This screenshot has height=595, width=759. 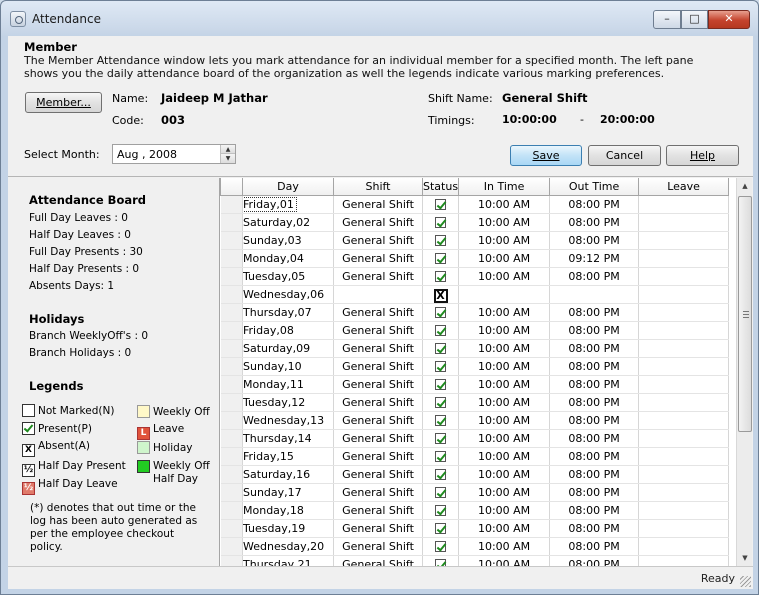 I want to click on table-row: Saturday,09 General Shift 10:00 AM 08:00 PM, so click(x=475, y=348).